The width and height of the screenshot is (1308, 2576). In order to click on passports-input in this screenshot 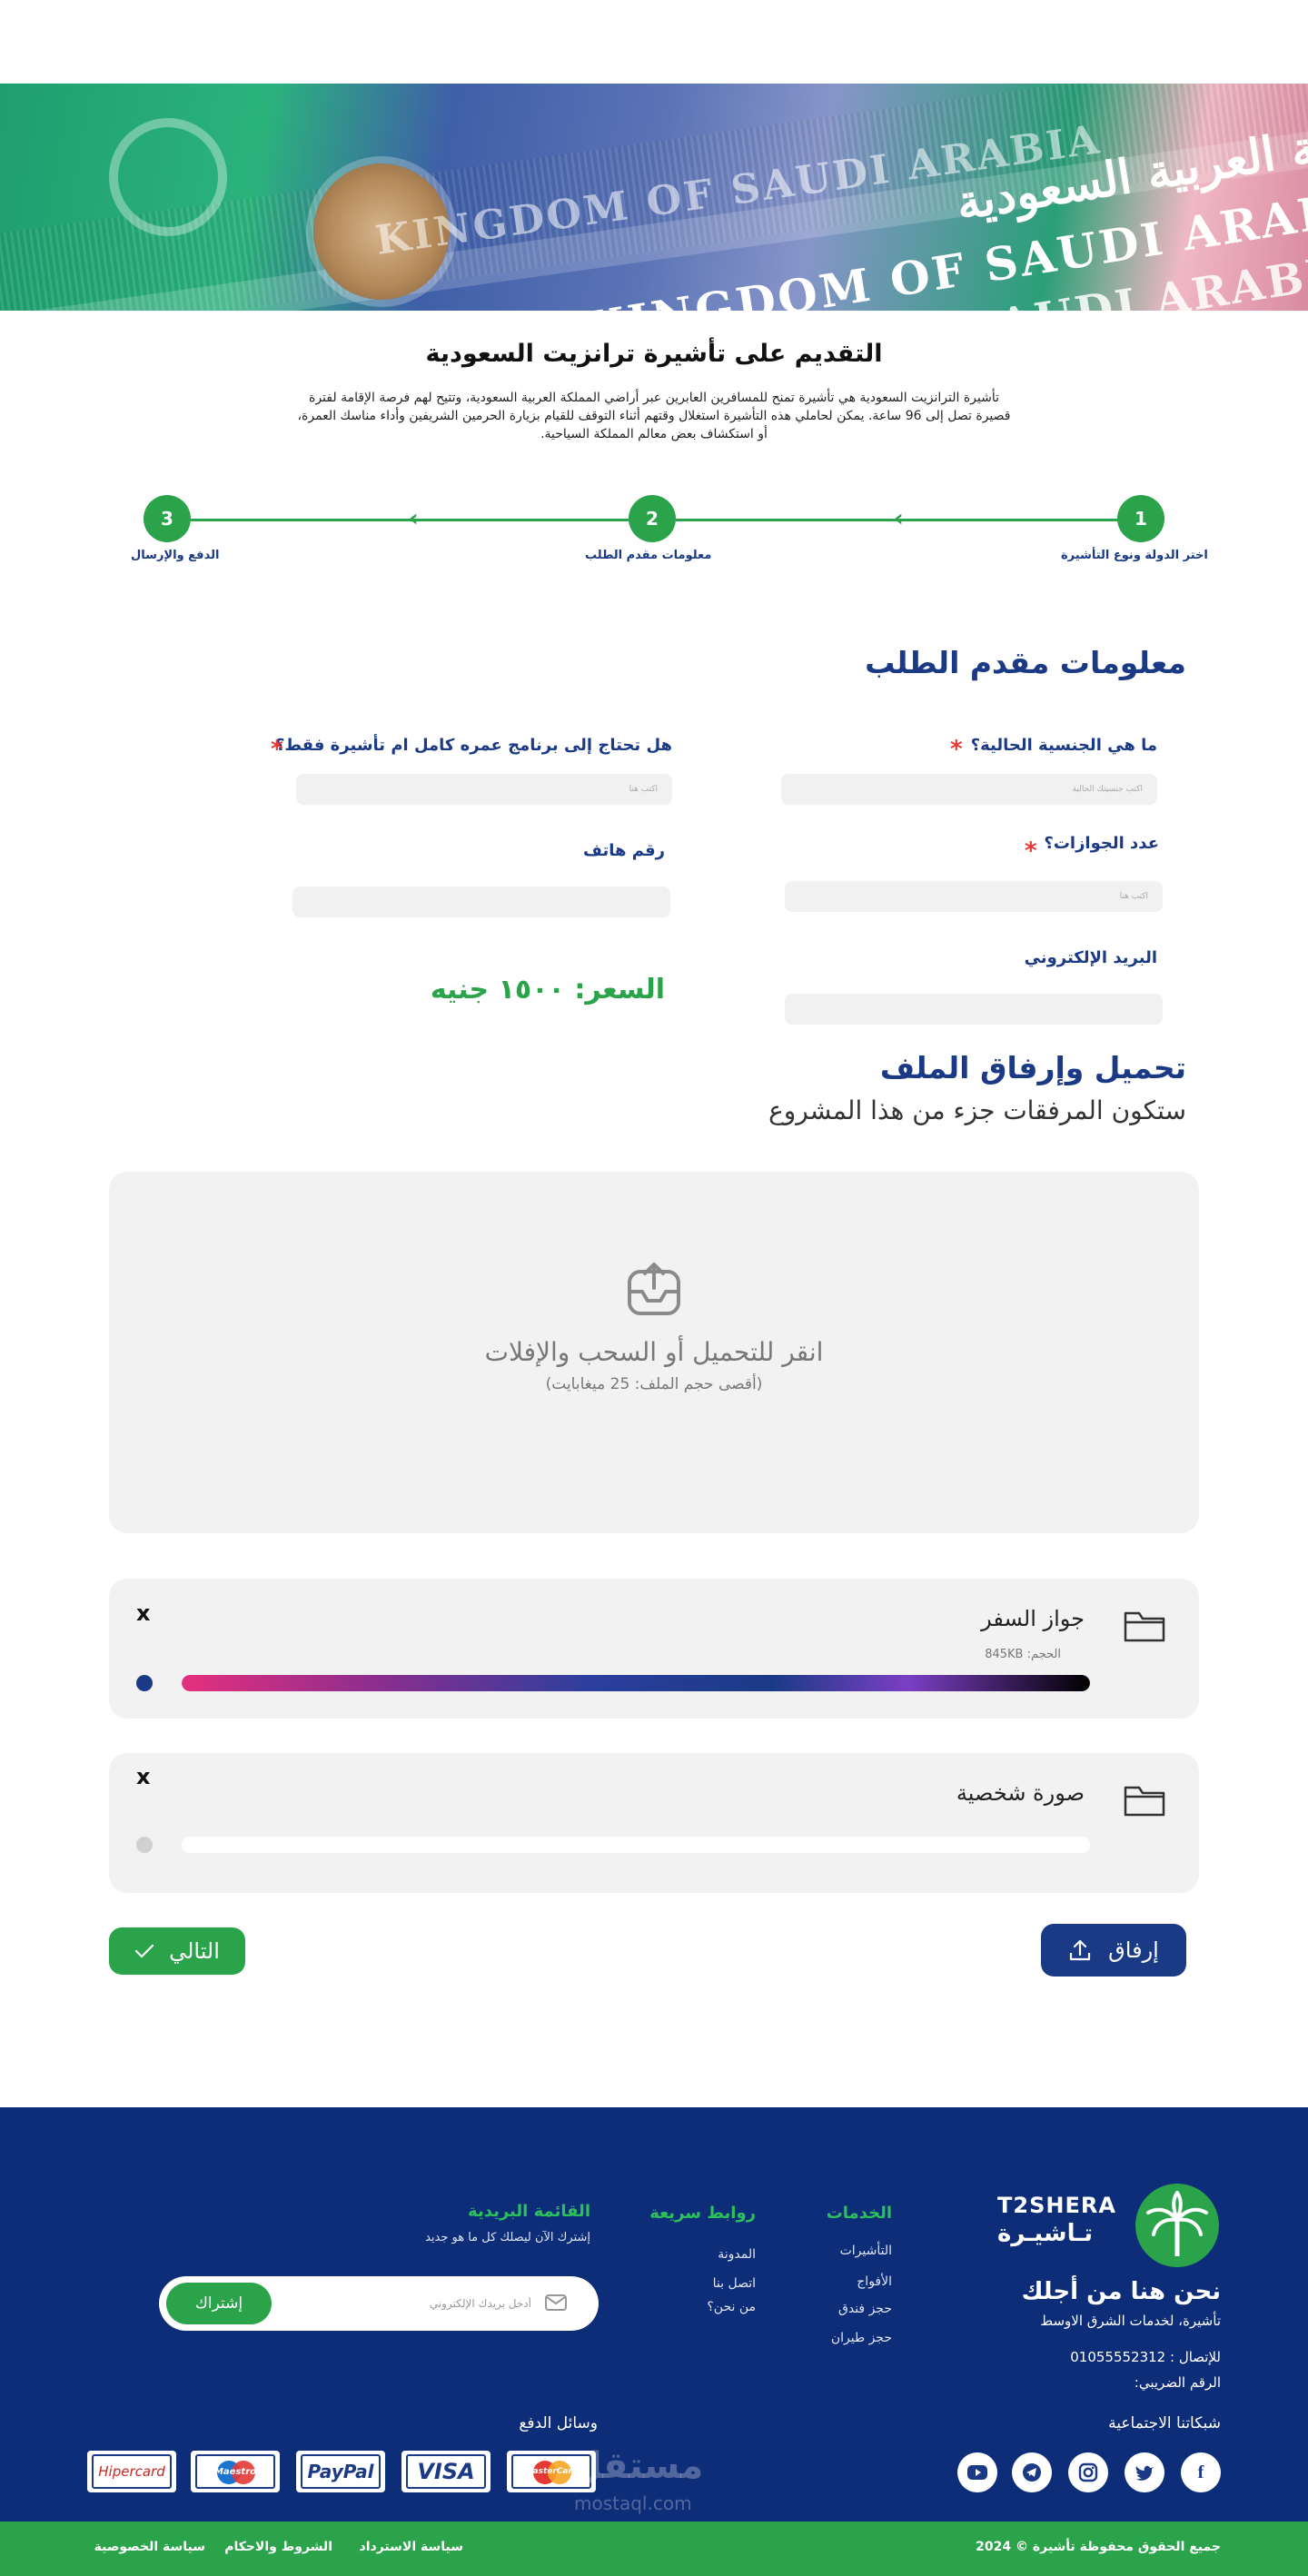, I will do `click(974, 896)`.